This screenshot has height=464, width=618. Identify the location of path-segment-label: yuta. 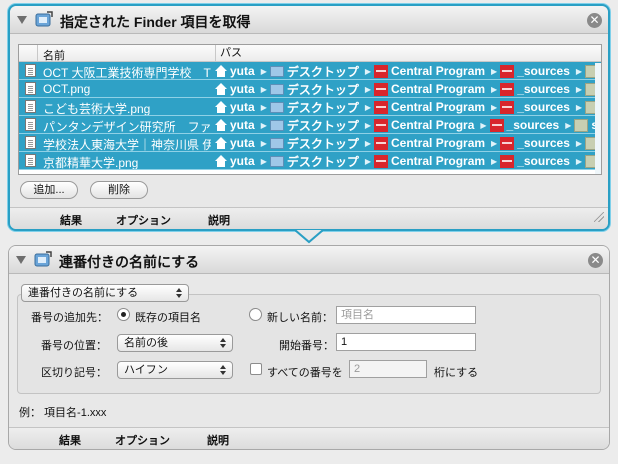
(242, 161).